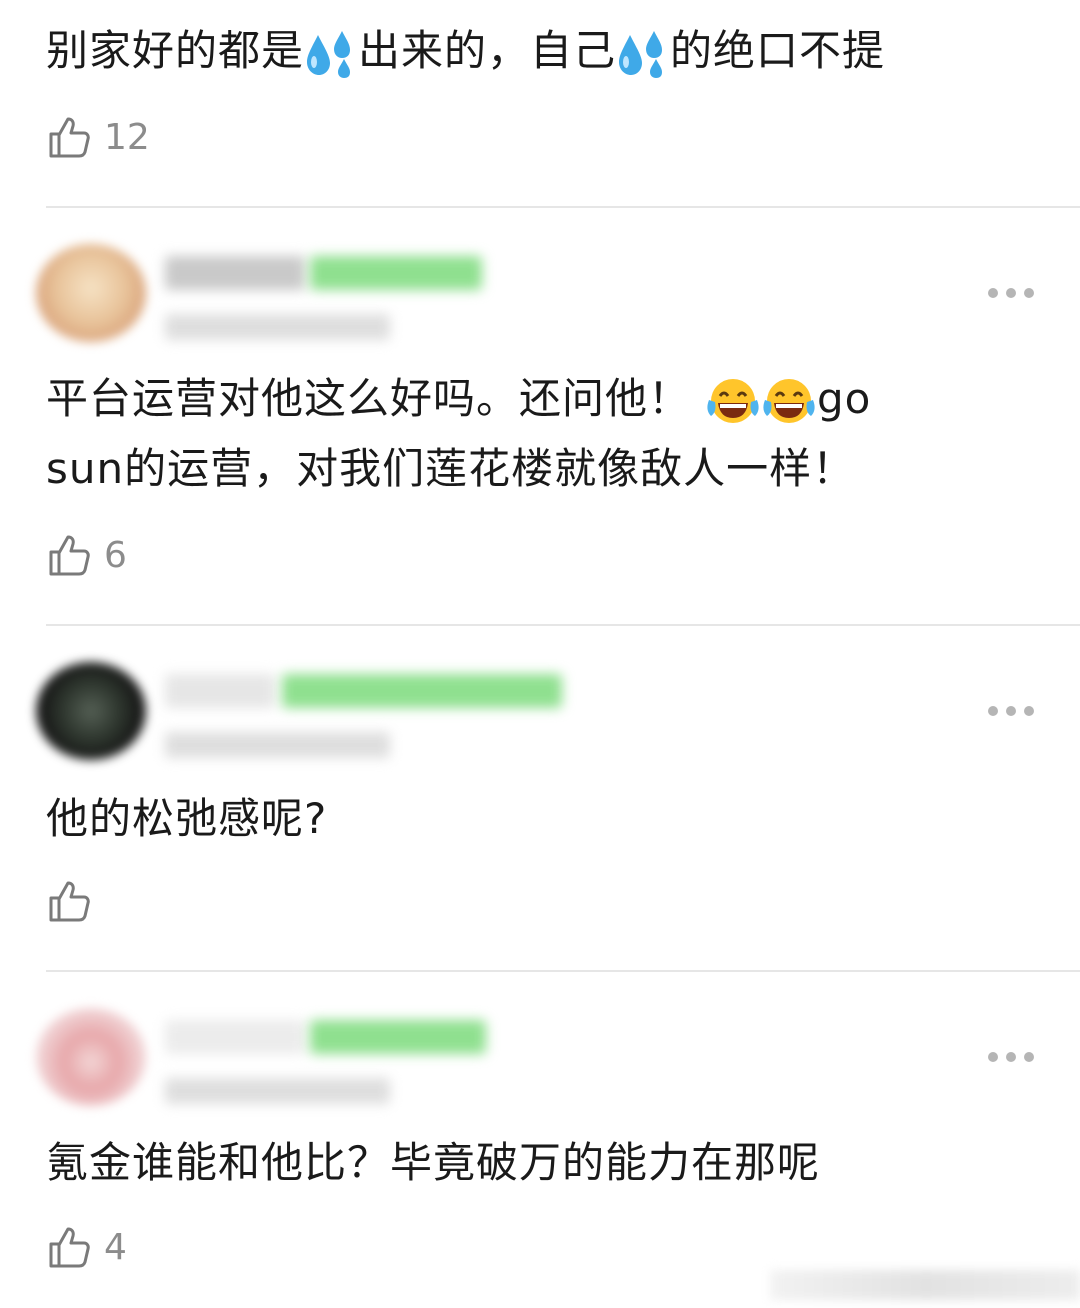 Image resolution: width=1080 pixels, height=1308 pixels. Describe the element at coordinates (98, 137) in the screenshot. I see `like-button: 12` at that location.